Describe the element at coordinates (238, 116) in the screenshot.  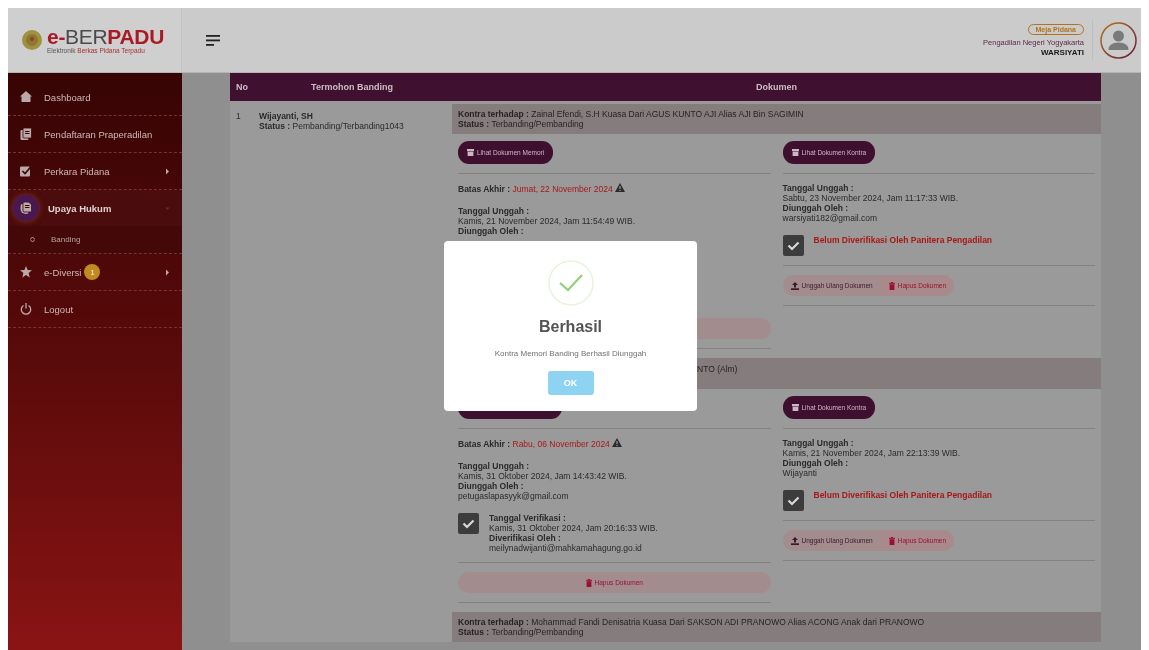
I see `row-number: 1` at that location.